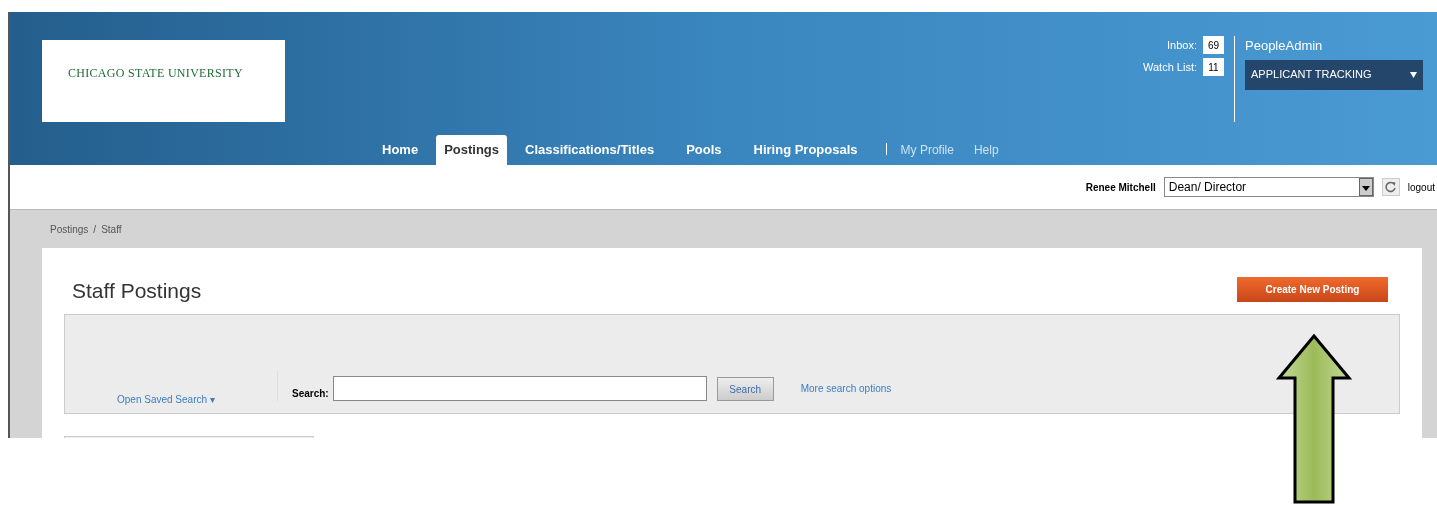 This screenshot has height=506, width=1437. What do you see at coordinates (1284, 46) in the screenshot?
I see `brand-name: PeopleAdmin` at bounding box center [1284, 46].